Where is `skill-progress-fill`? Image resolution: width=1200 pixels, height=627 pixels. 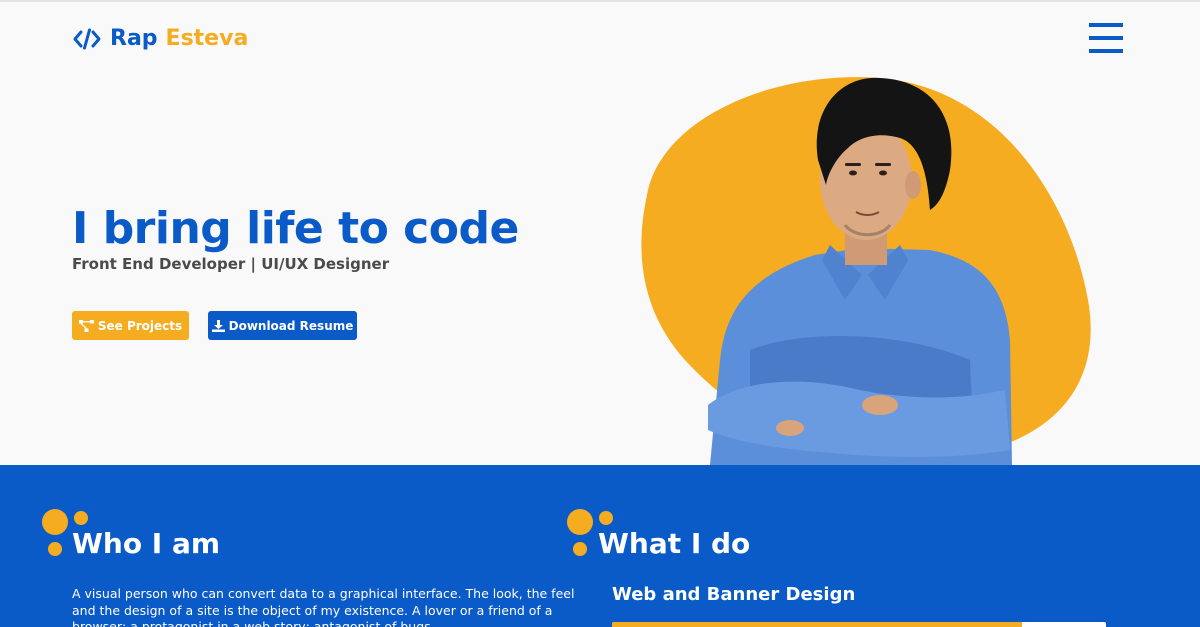 skill-progress-fill is located at coordinates (817, 624).